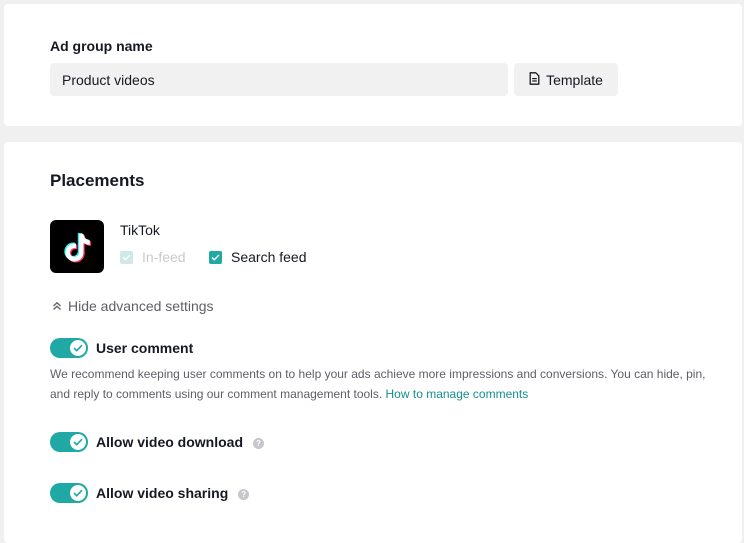 The width and height of the screenshot is (744, 543). What do you see at coordinates (169, 442) in the screenshot?
I see `video-download-label: Allow video download` at bounding box center [169, 442].